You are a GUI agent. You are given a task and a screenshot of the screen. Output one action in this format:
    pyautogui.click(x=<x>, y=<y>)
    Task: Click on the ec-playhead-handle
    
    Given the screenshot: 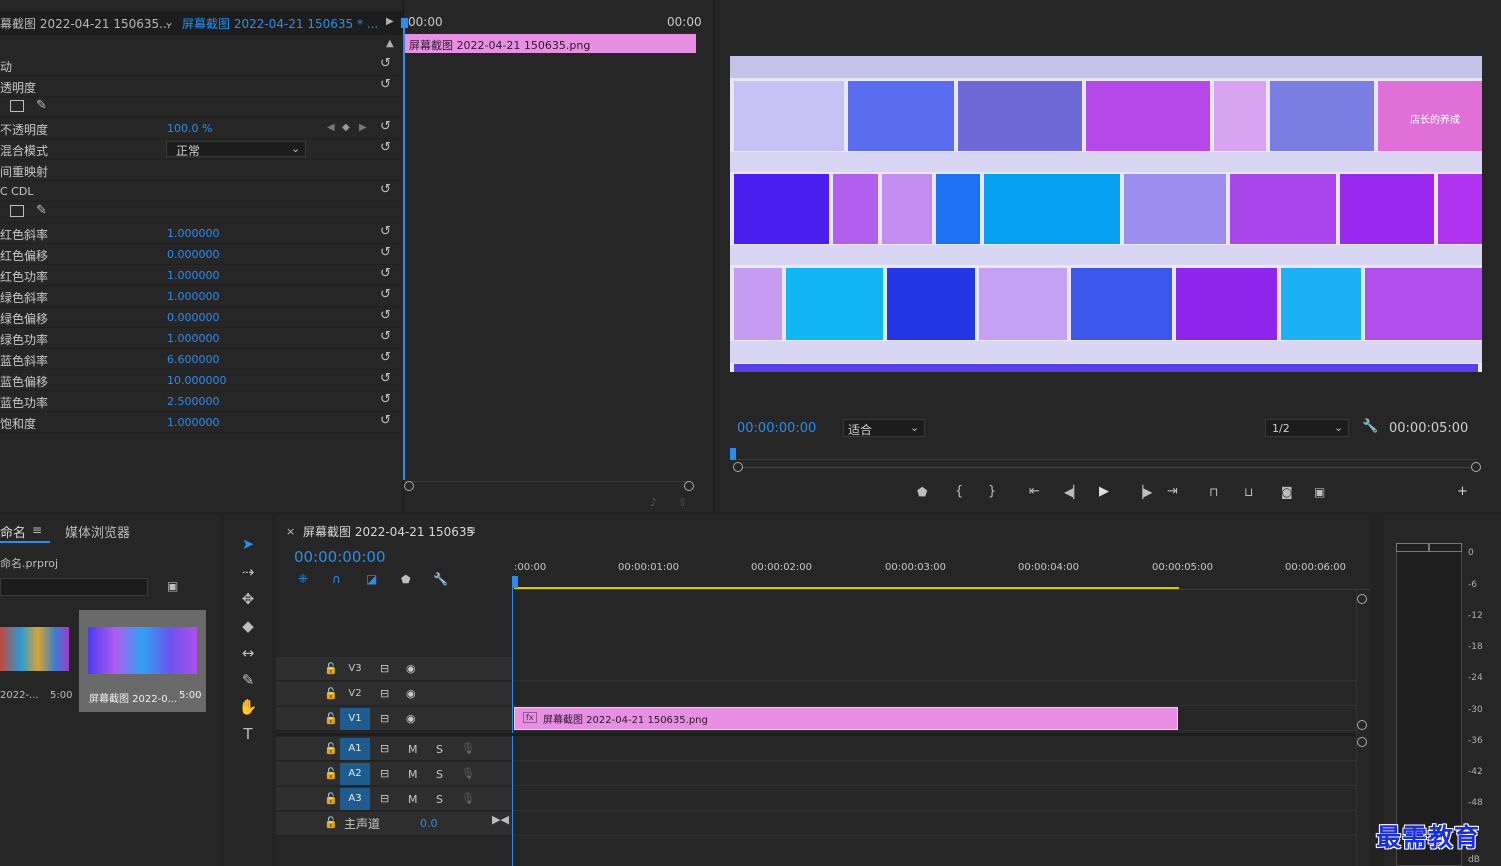 What is the action you would take?
    pyautogui.click(x=404, y=23)
    